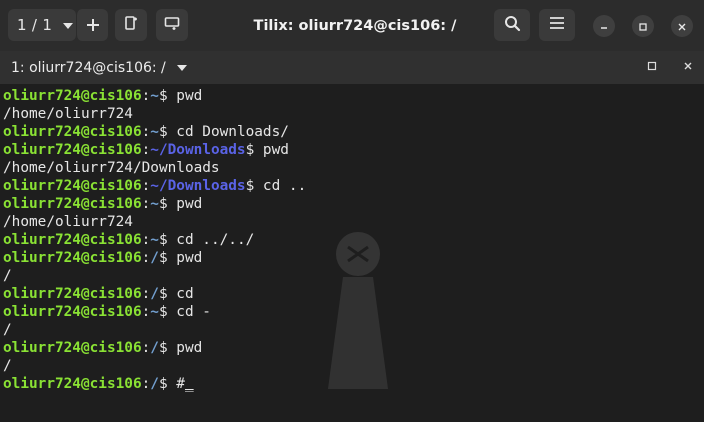 This screenshot has width=704, height=422. I want to click on session-label: 1 / 1, so click(35, 25).